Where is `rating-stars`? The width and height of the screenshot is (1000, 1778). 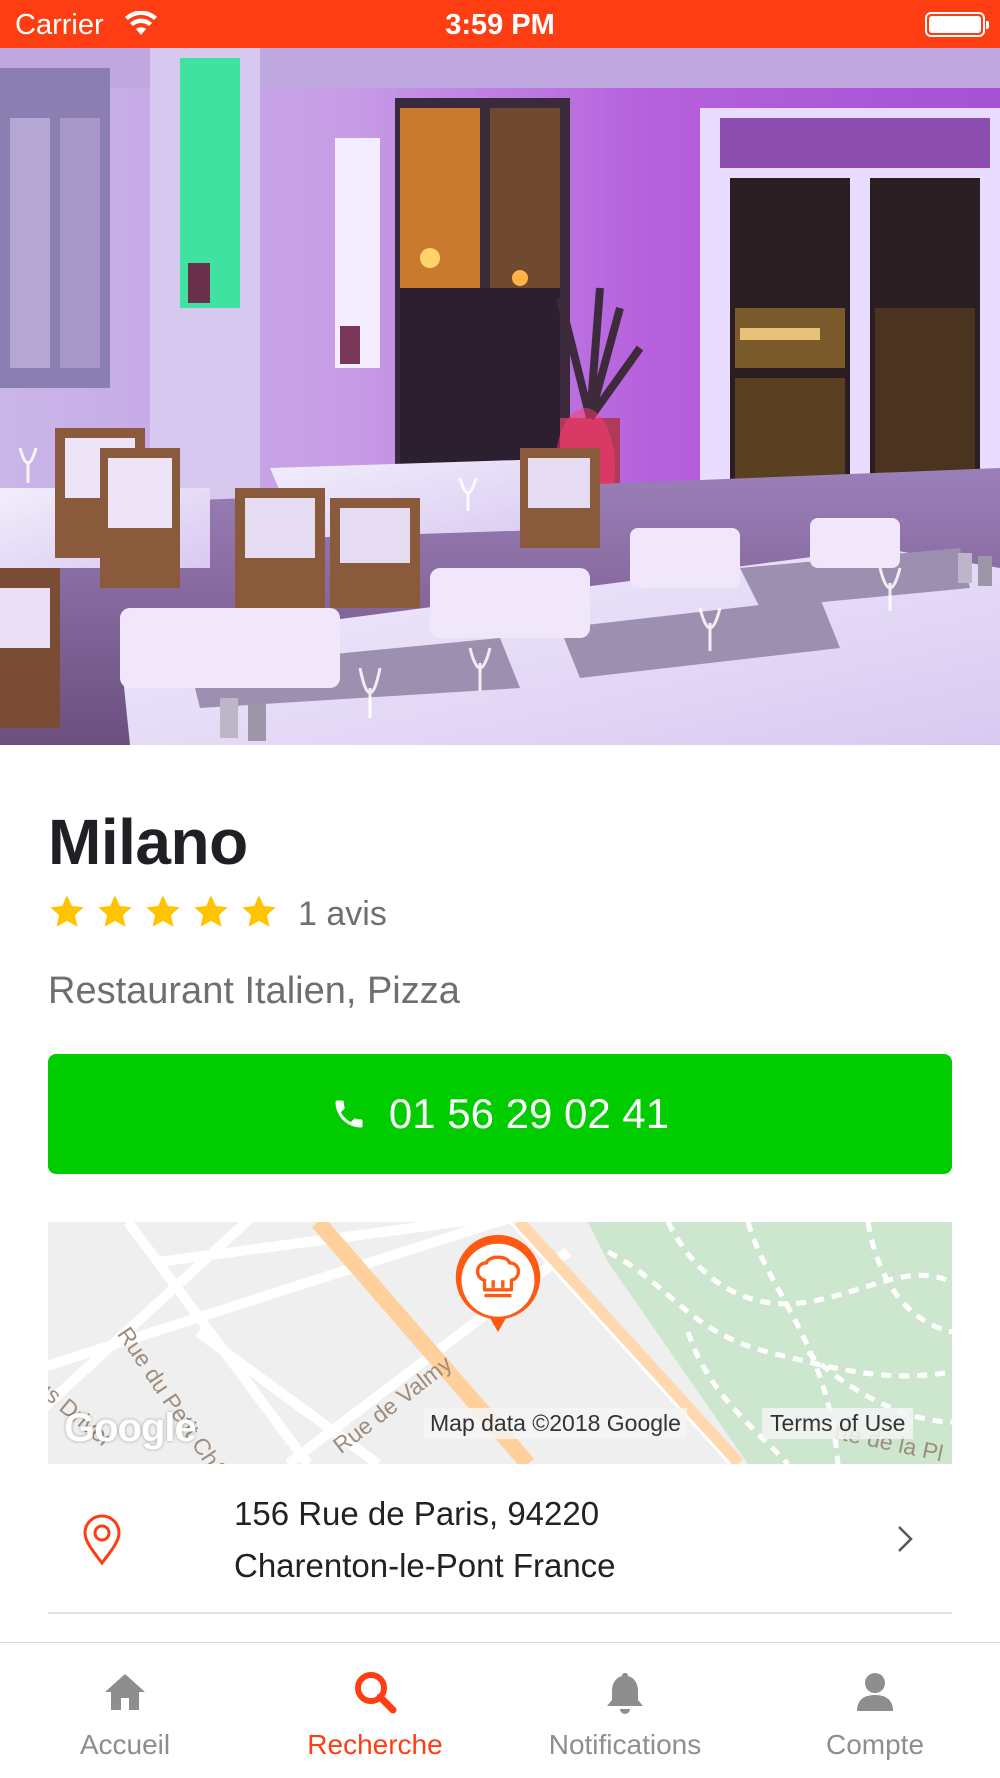
rating-stars is located at coordinates (163, 912).